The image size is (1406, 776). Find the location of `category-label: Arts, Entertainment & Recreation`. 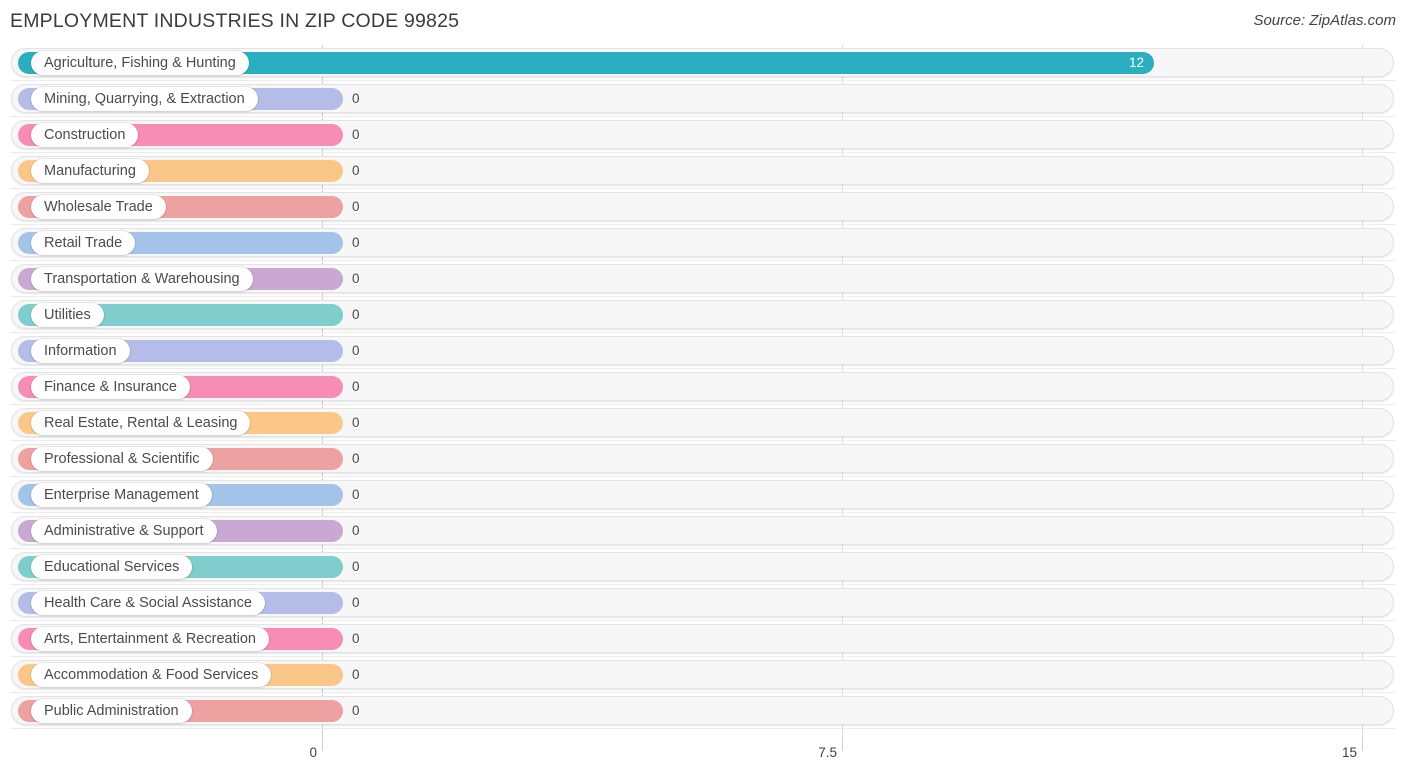

category-label: Arts, Entertainment & Recreation is located at coordinates (150, 639).